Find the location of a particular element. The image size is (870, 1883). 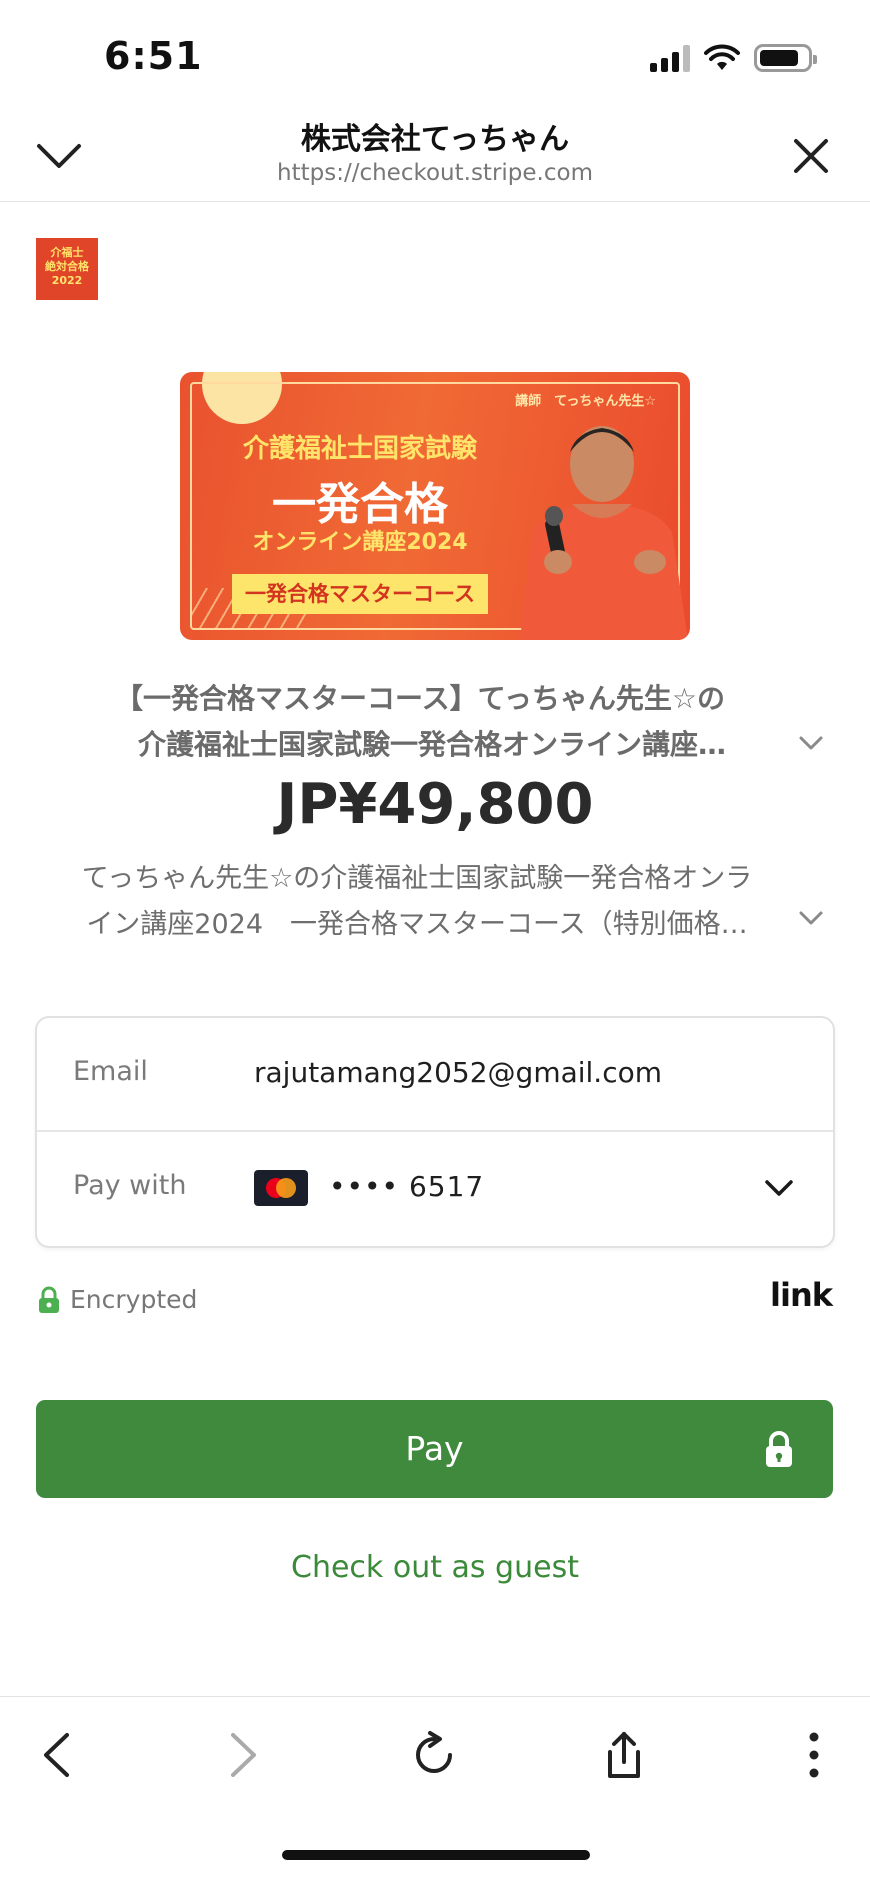

product-price: JP¥49,800 is located at coordinates (435, 804).